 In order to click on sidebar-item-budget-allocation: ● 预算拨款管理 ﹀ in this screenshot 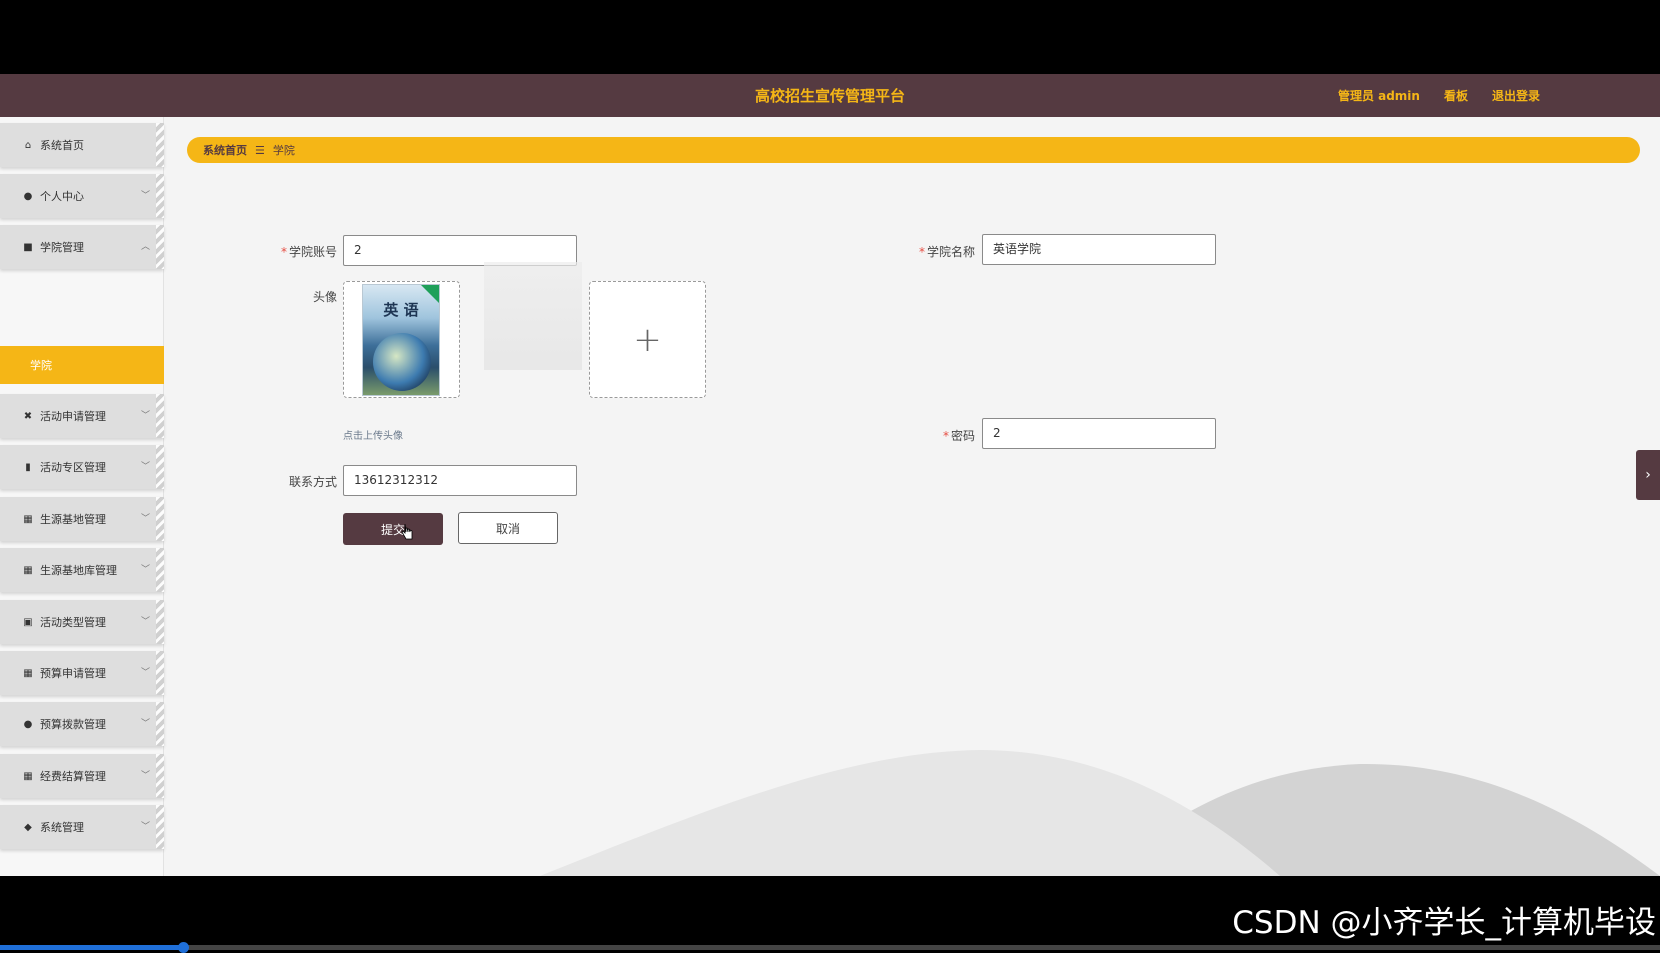, I will do `click(82, 724)`.